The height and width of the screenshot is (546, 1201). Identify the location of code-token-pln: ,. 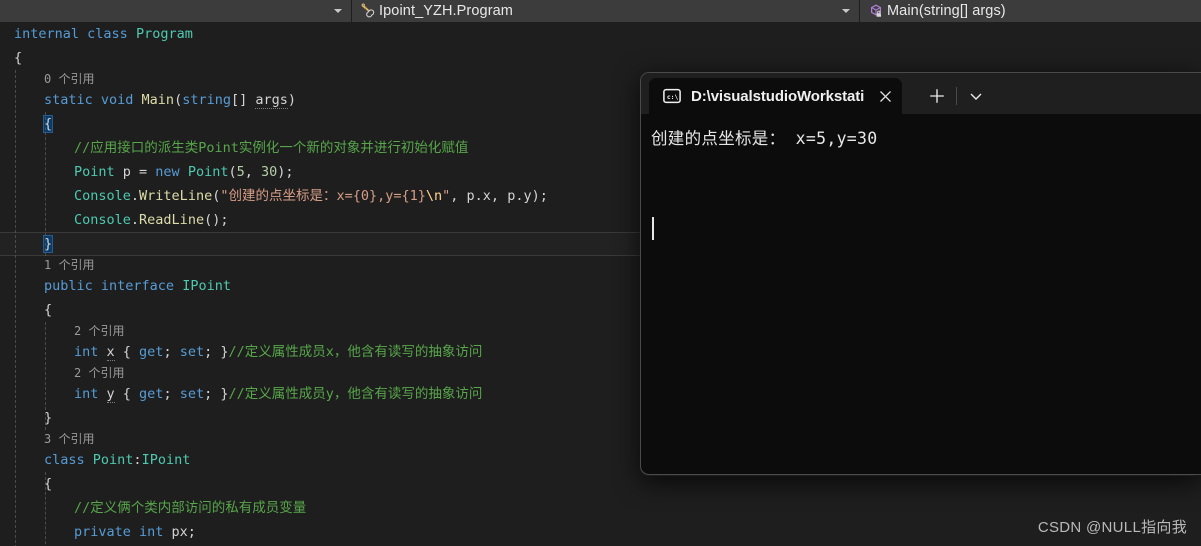
(252, 172).